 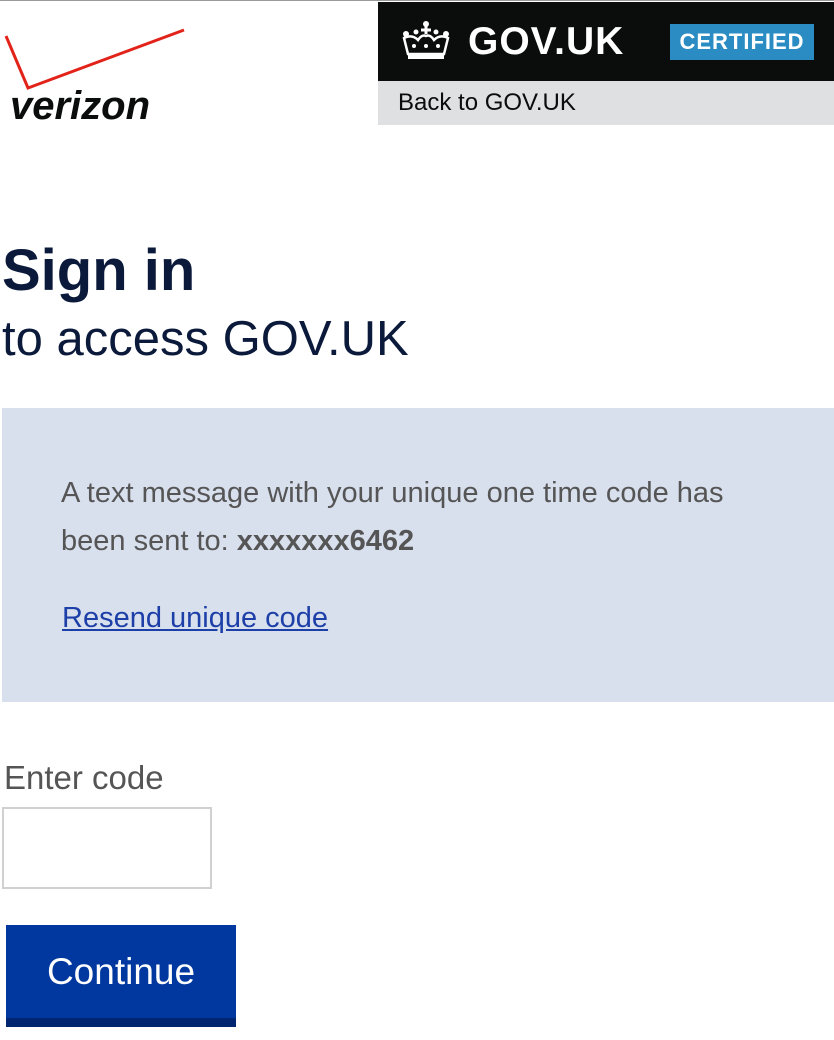 What do you see at coordinates (426, 40) in the screenshot?
I see `crown-icon` at bounding box center [426, 40].